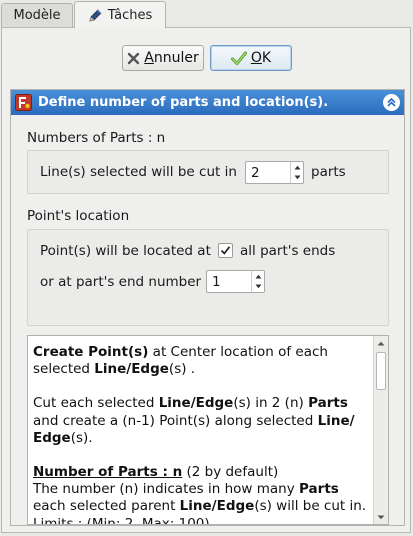  Describe the element at coordinates (206, 14) in the screenshot. I see `tab-bar: Modèle Tâches` at that location.